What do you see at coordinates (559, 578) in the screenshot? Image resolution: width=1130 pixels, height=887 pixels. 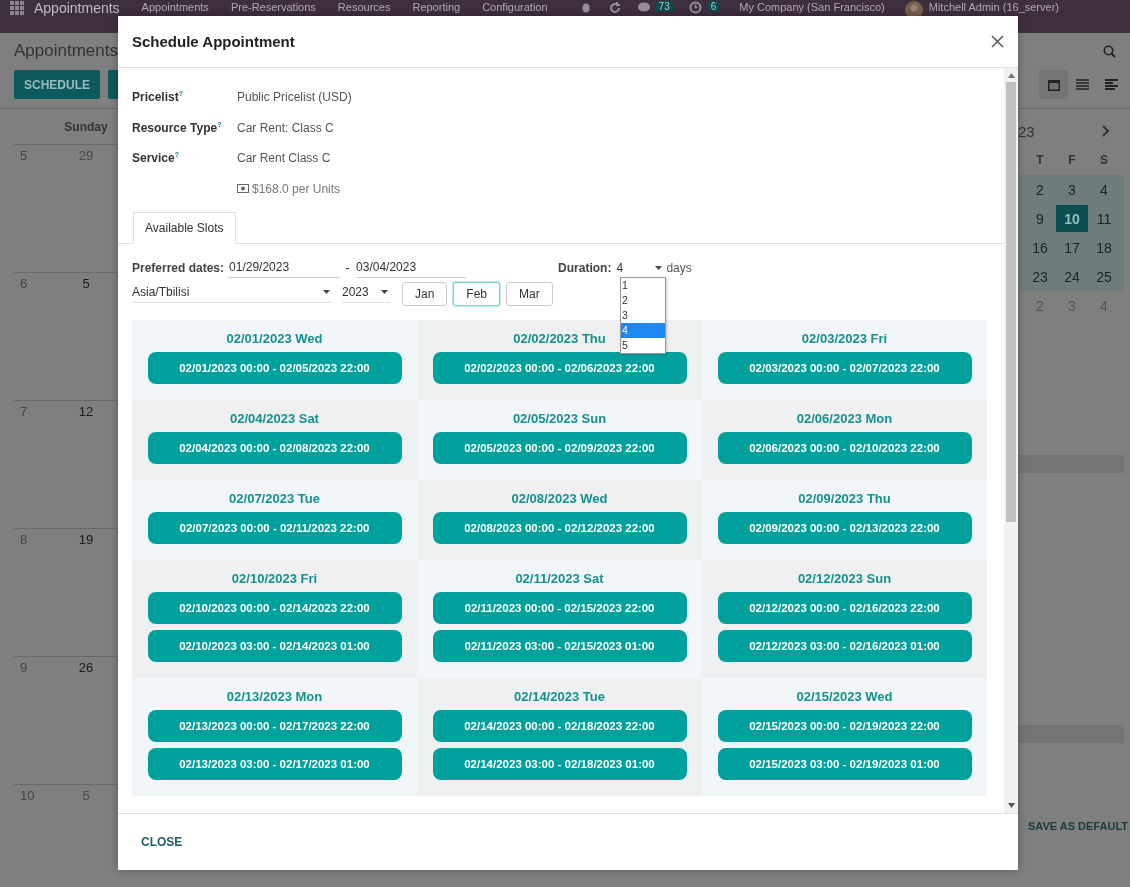 I see `day-heading: 02/11/2023 Sat` at bounding box center [559, 578].